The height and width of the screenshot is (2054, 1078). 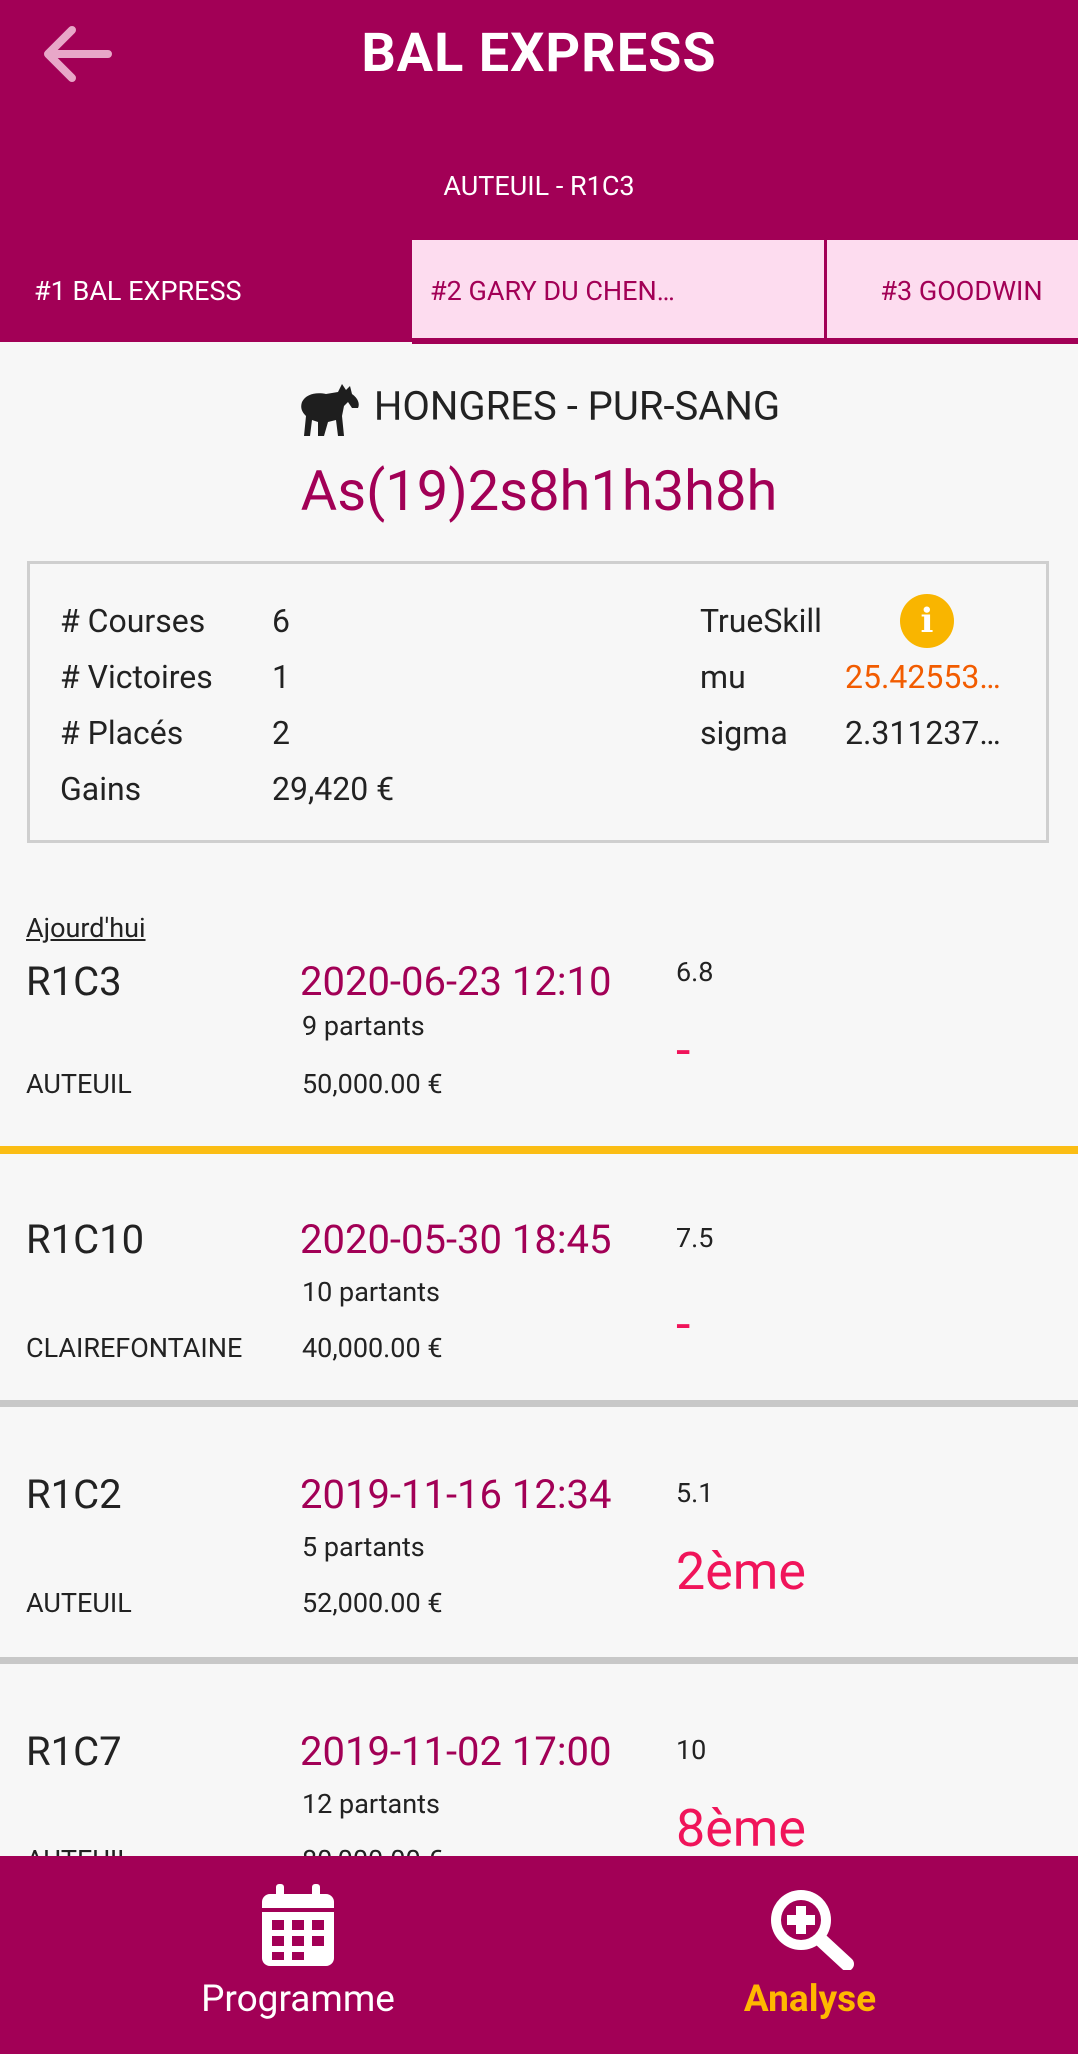 I want to click on gains-value: 29,420 €, so click(x=333, y=789).